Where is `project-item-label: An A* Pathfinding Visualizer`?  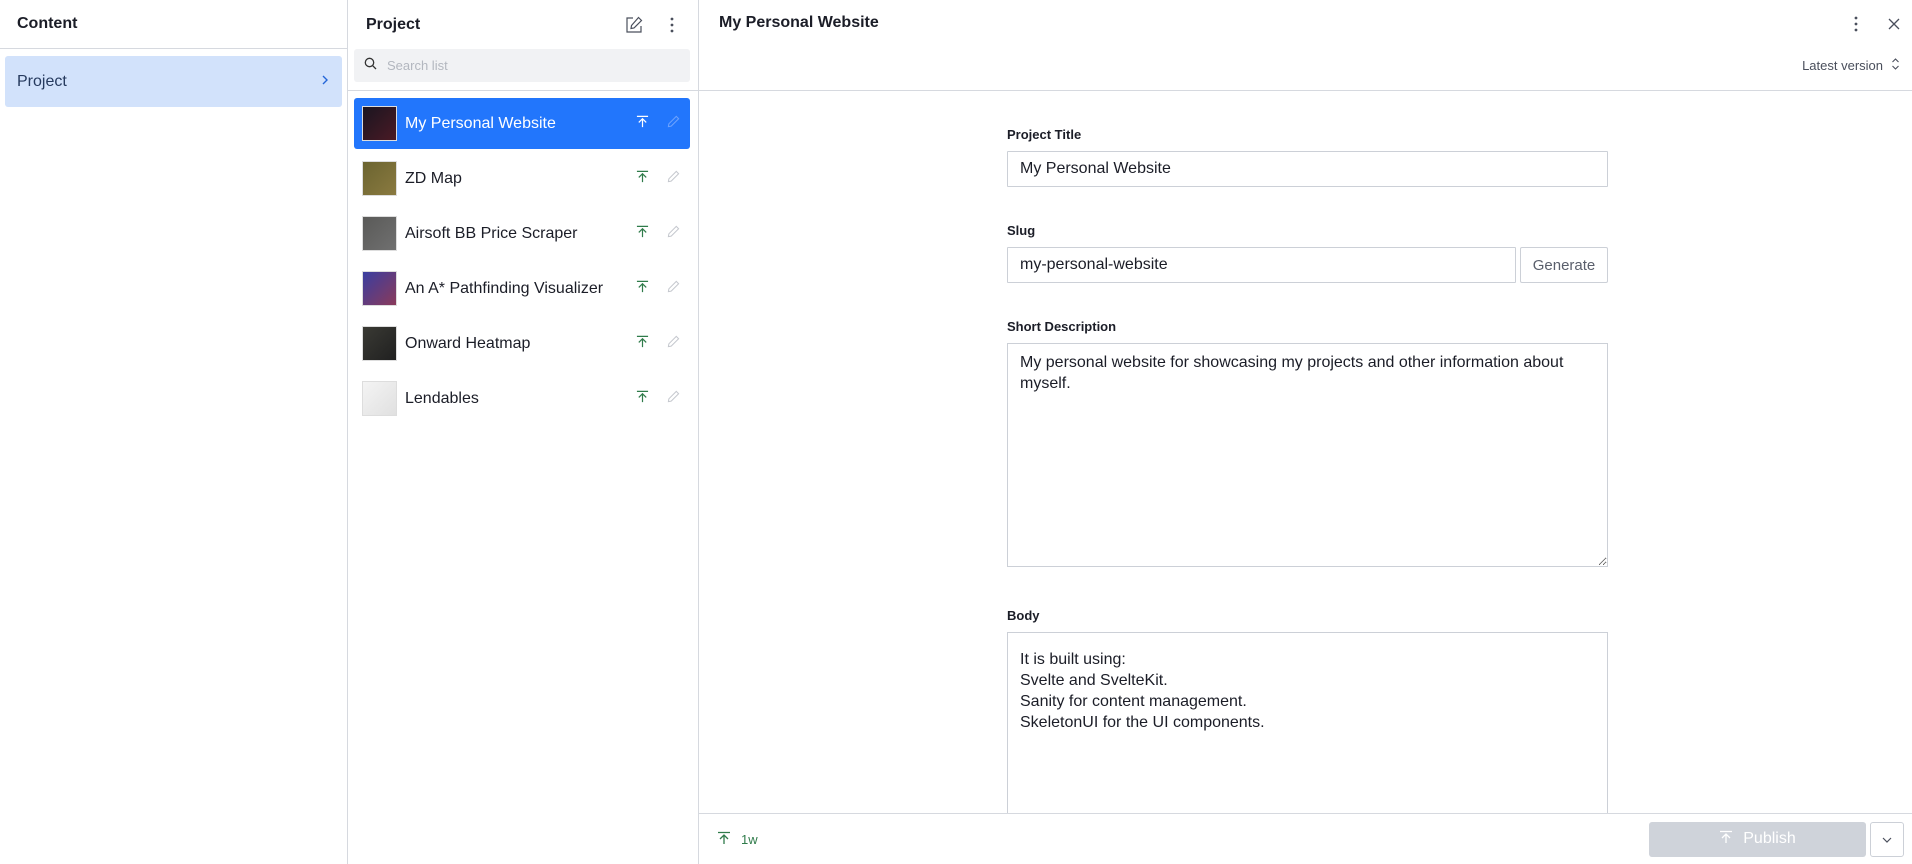
project-item-label: An A* Pathfinding Visualizer is located at coordinates (504, 288).